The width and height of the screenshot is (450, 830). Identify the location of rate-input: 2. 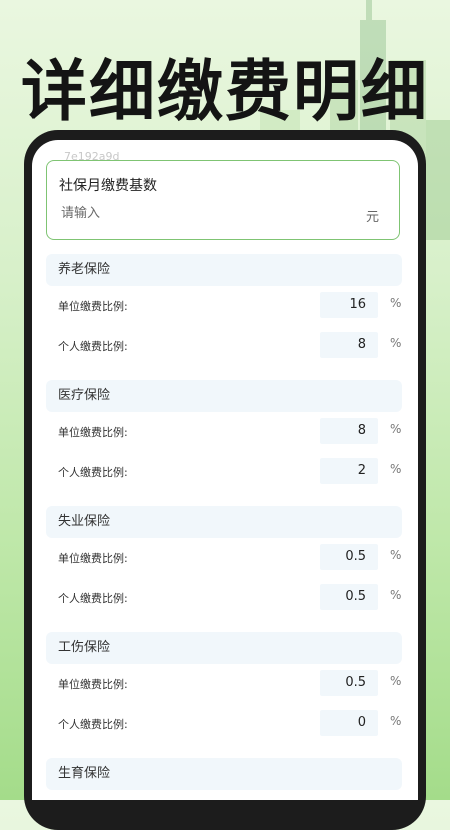
(349, 471).